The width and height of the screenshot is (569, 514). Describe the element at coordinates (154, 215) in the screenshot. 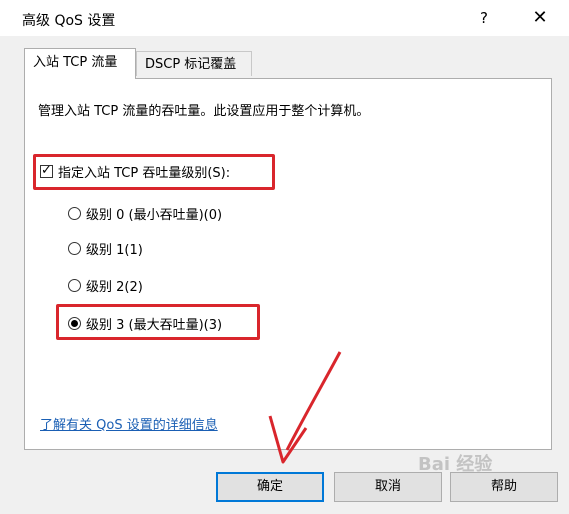

I see `radio-label: 级别 0 (最小吞吐量)(0)` at that location.